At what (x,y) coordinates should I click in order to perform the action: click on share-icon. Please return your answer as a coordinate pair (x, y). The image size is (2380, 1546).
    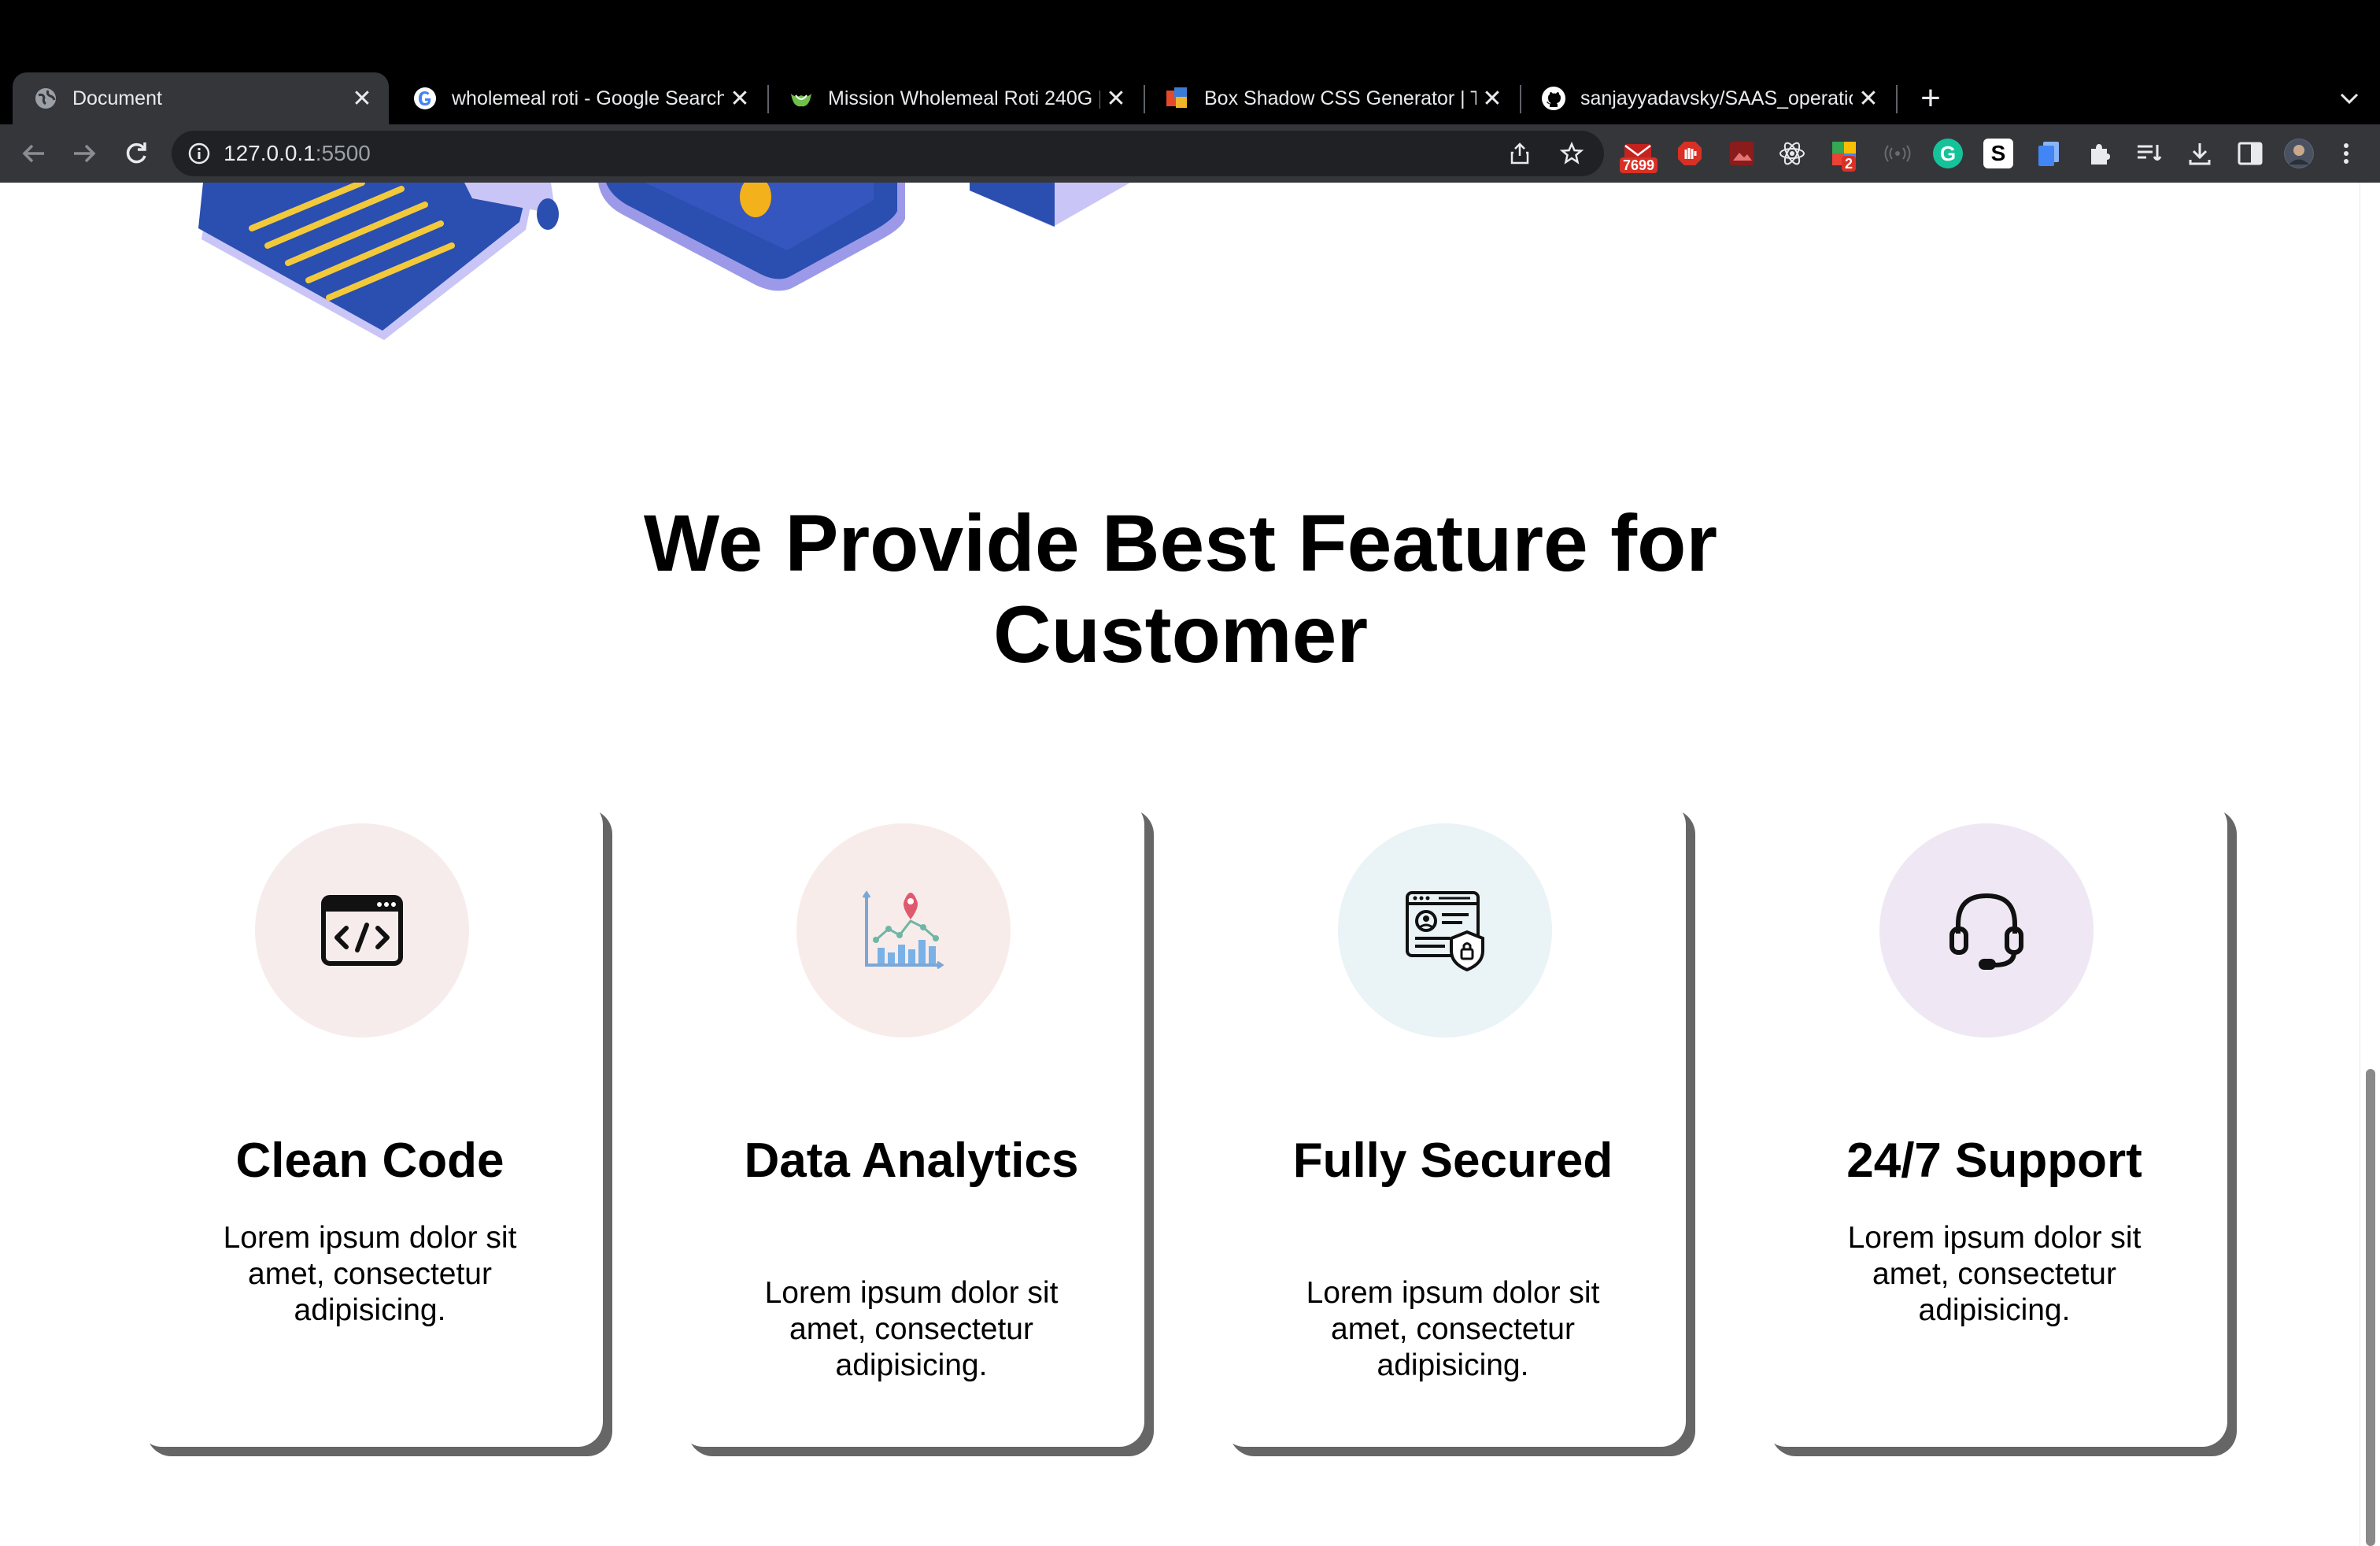
    Looking at the image, I should click on (1520, 153).